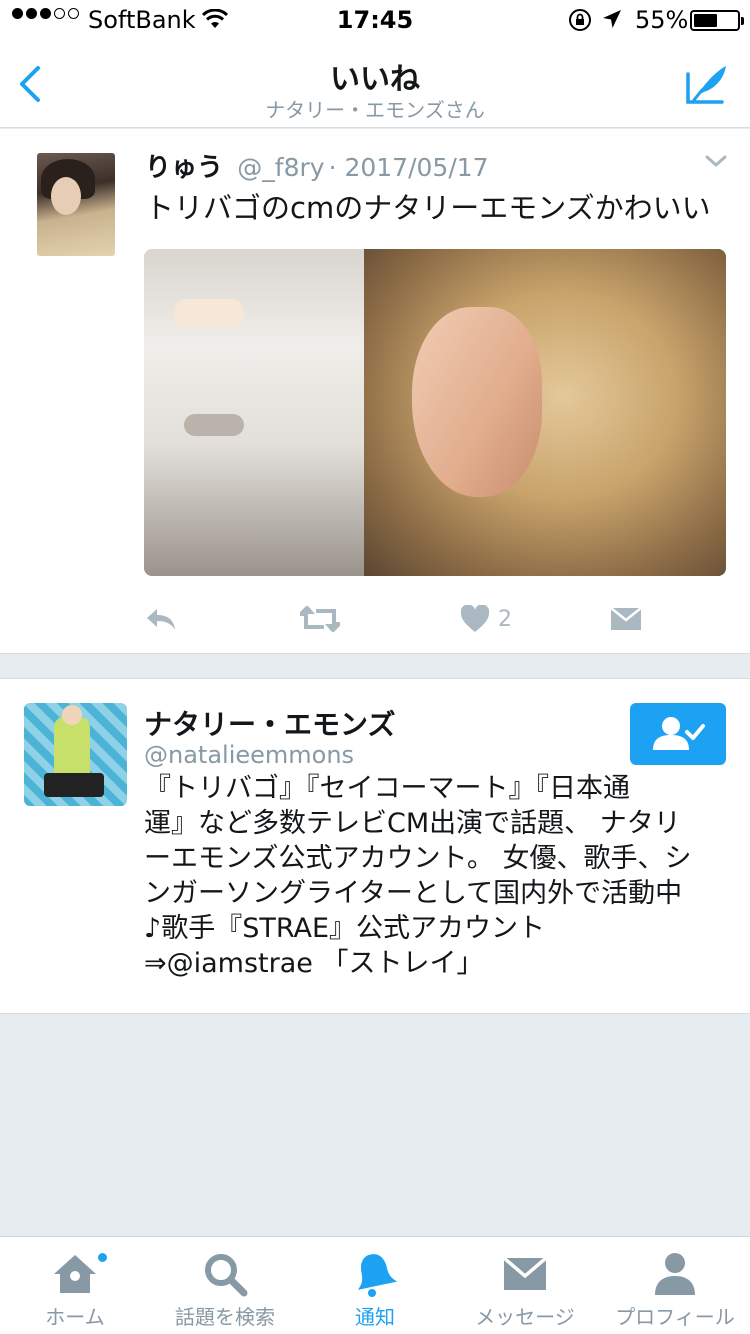 Image resolution: width=750 pixels, height=1334 pixels. Describe the element at coordinates (269, 723) in the screenshot. I see `user-name: ナタリー・エモンズ` at that location.